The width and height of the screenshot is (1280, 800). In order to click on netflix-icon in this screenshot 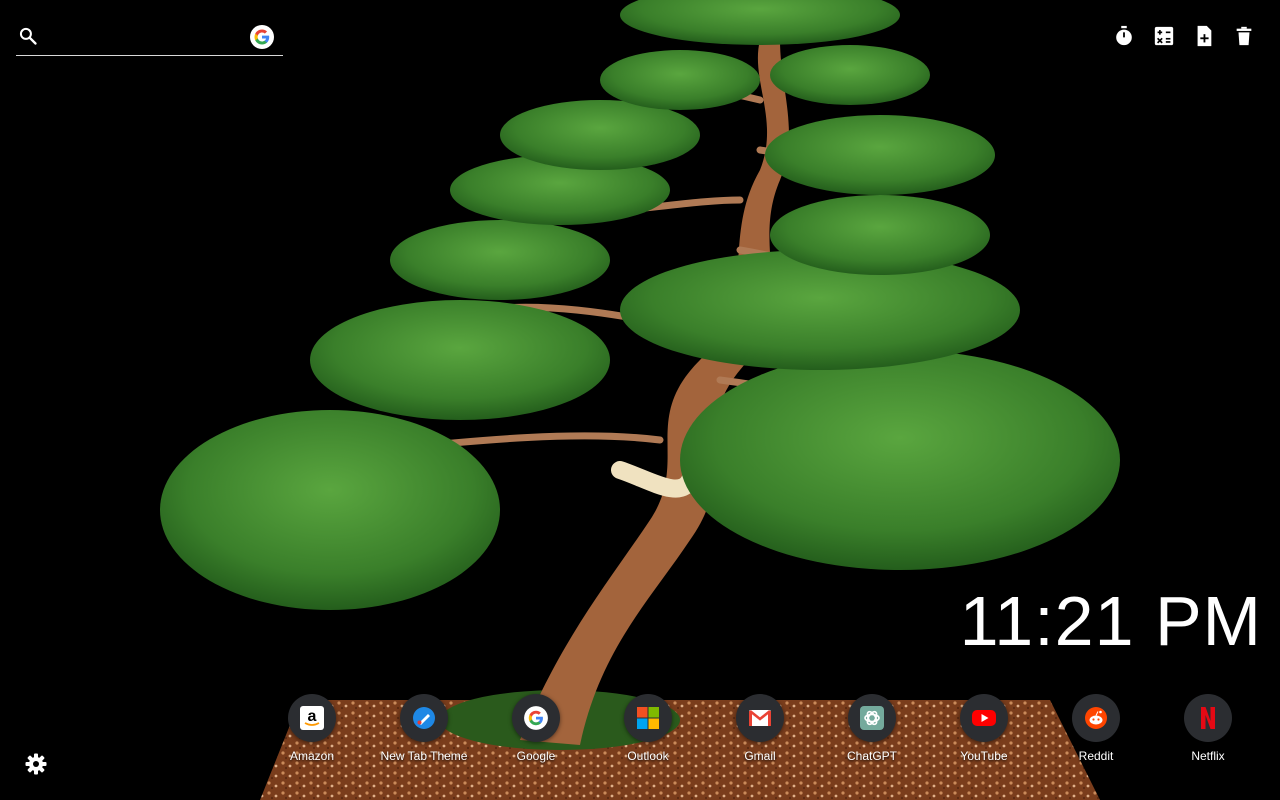, I will do `click(1208, 718)`.